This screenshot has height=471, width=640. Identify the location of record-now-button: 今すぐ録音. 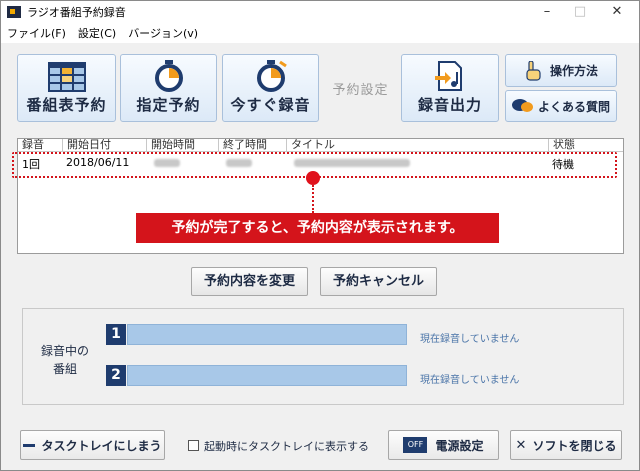
(270, 88).